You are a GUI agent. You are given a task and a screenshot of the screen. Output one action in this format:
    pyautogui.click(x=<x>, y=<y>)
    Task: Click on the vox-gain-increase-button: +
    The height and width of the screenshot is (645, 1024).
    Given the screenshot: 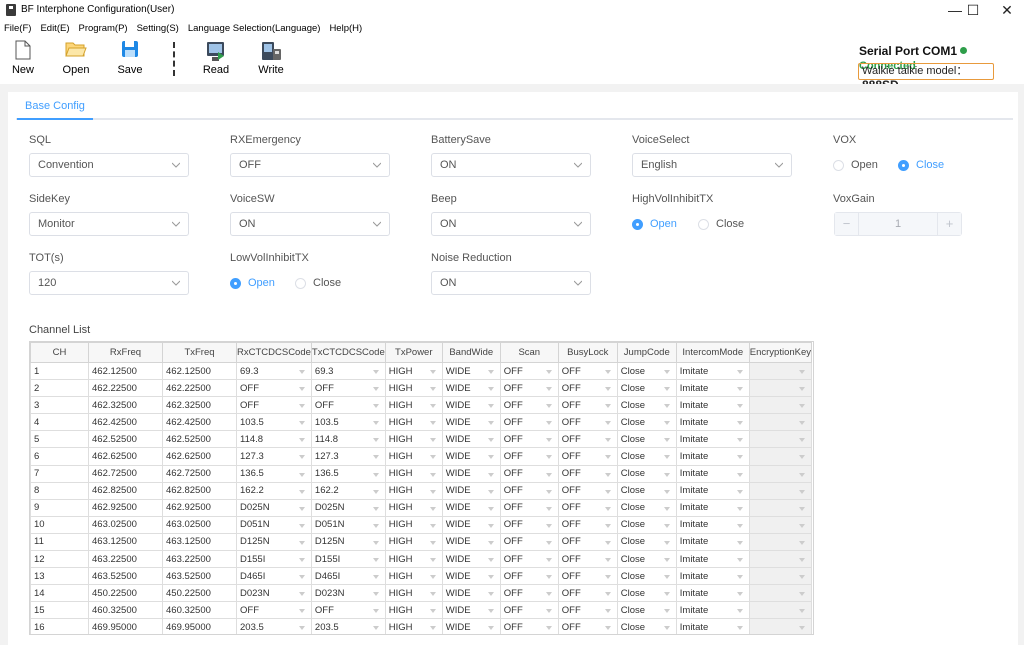 What is the action you would take?
    pyautogui.click(x=949, y=224)
    